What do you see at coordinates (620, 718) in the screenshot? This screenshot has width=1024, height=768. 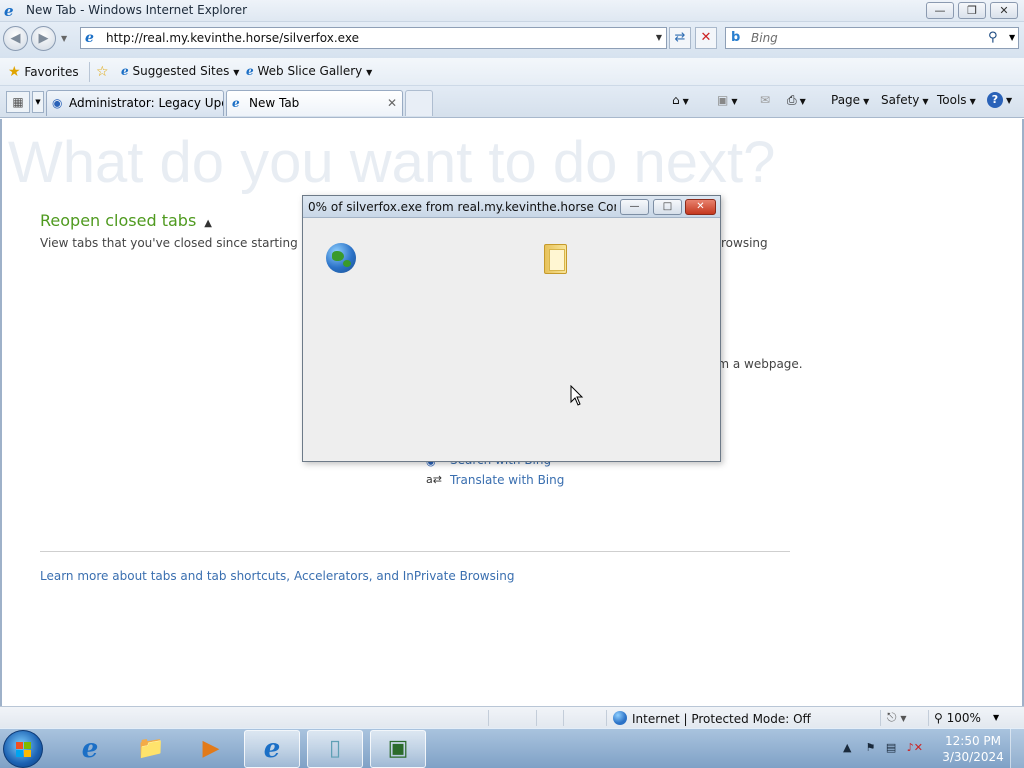 I see `internet-zone-icon` at bounding box center [620, 718].